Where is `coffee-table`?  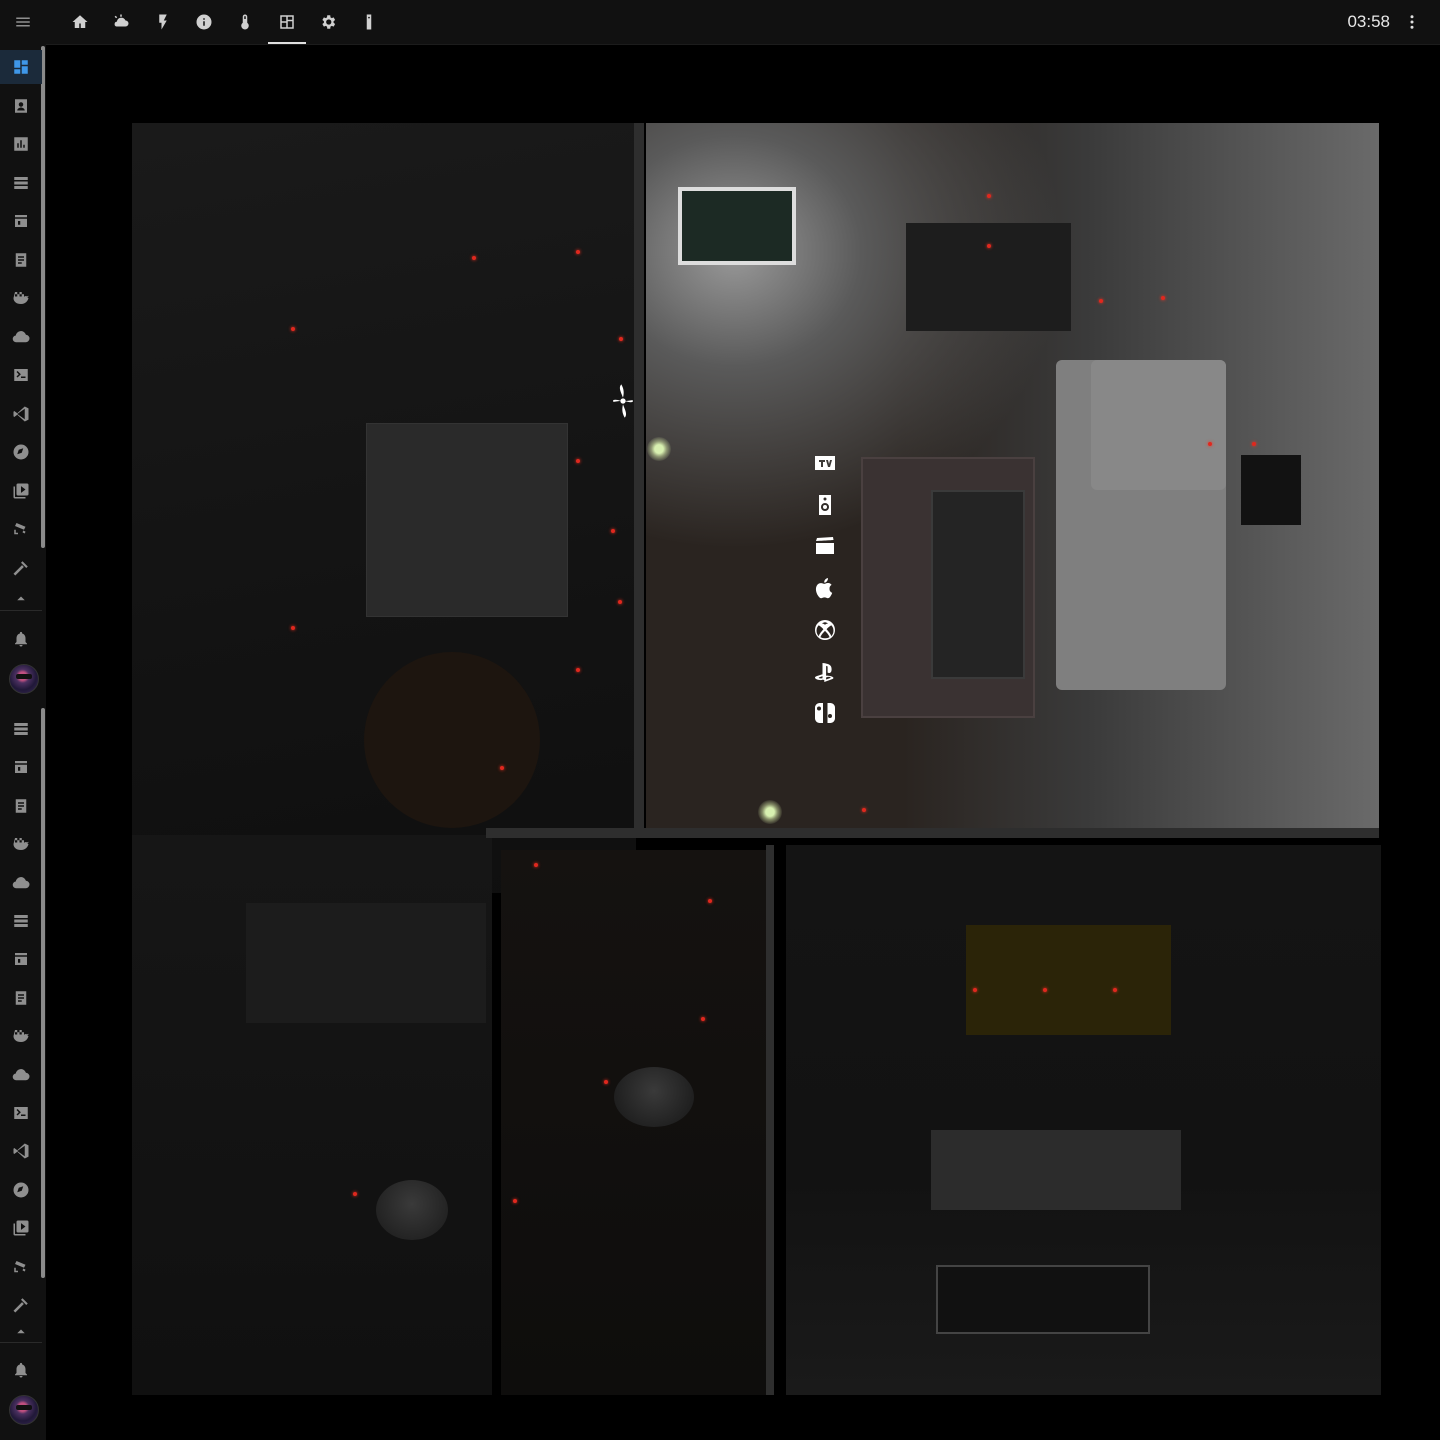
coffee-table is located at coordinates (978, 584).